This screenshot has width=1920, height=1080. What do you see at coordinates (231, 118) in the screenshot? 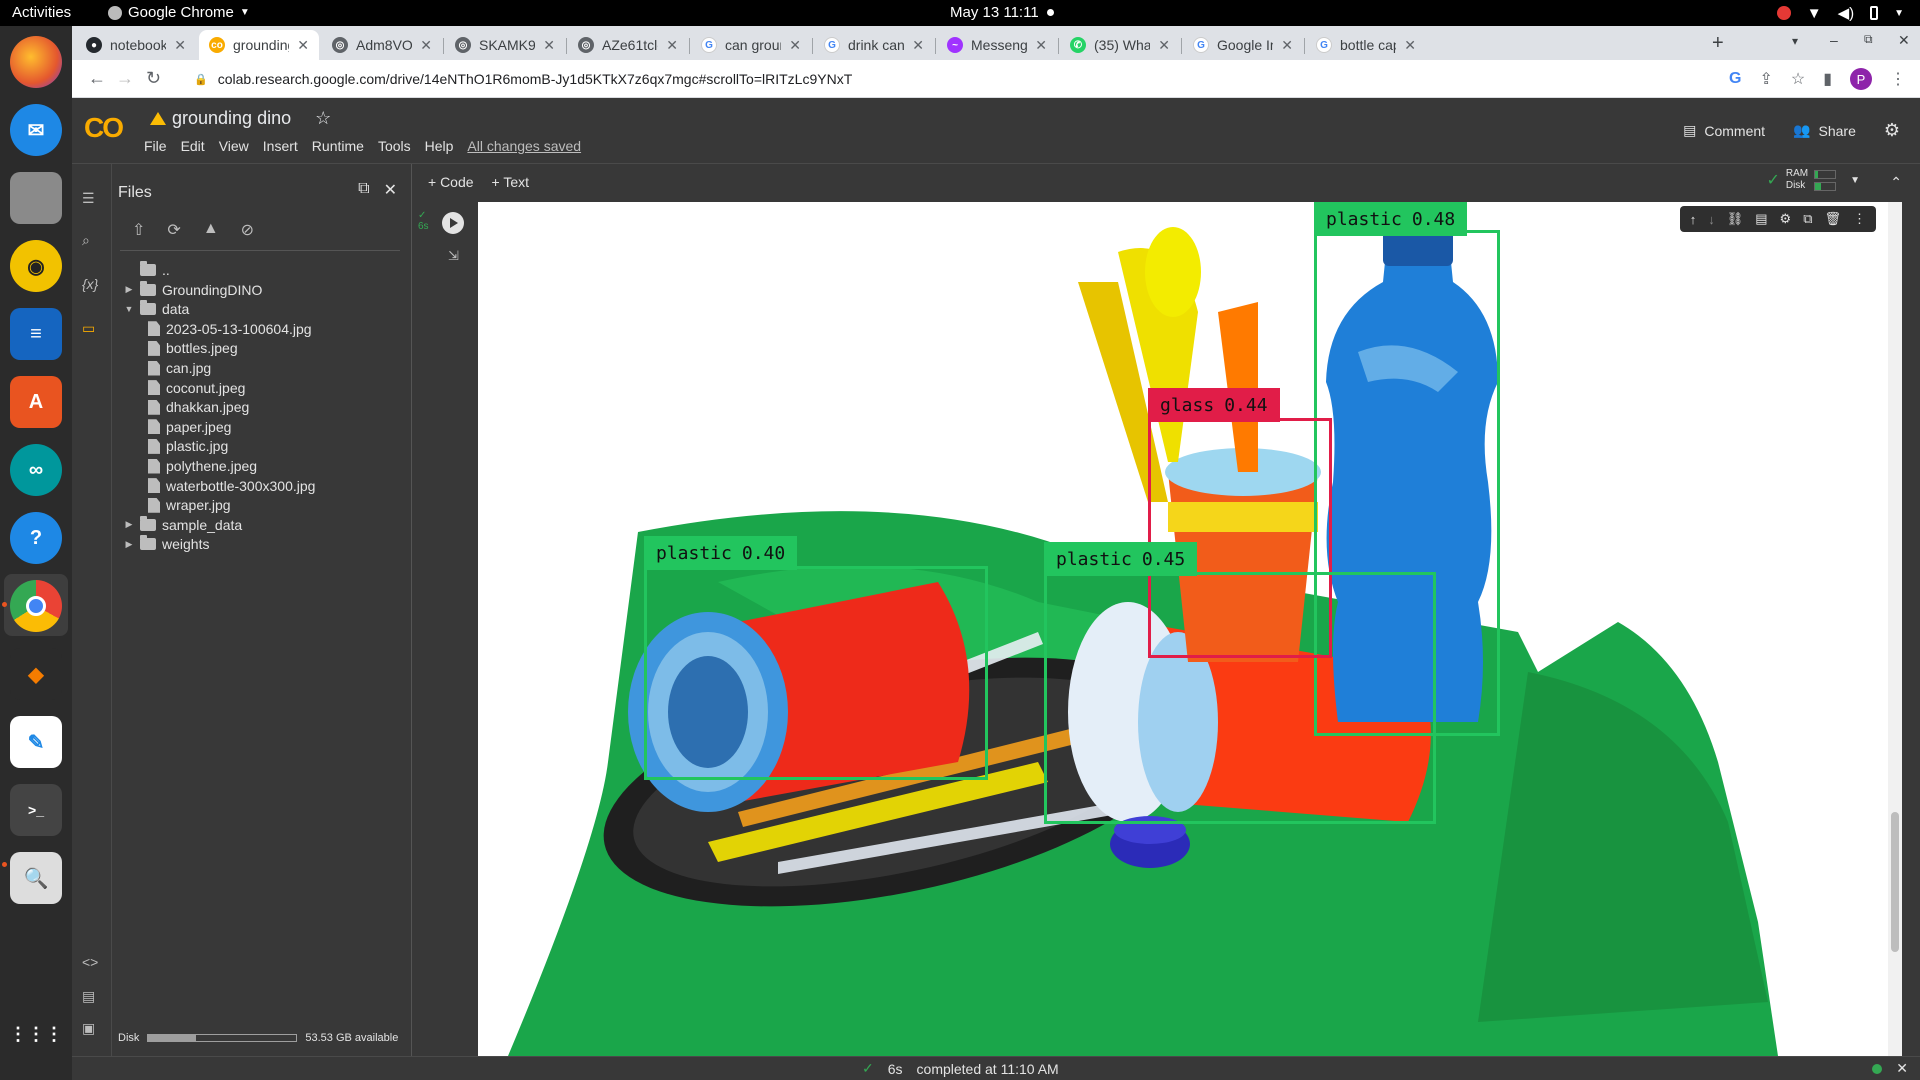
I see `notebook-title: grounding dino` at bounding box center [231, 118].